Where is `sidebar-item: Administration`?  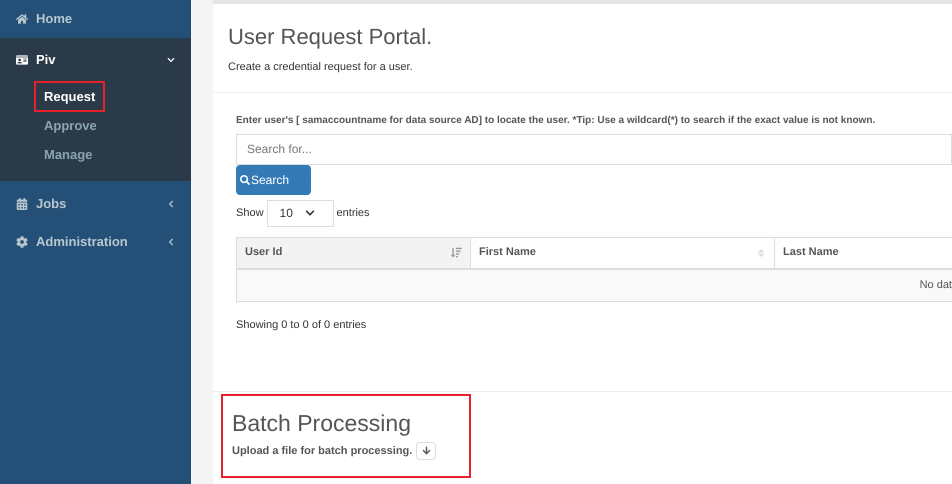 sidebar-item: Administration is located at coordinates (95, 242).